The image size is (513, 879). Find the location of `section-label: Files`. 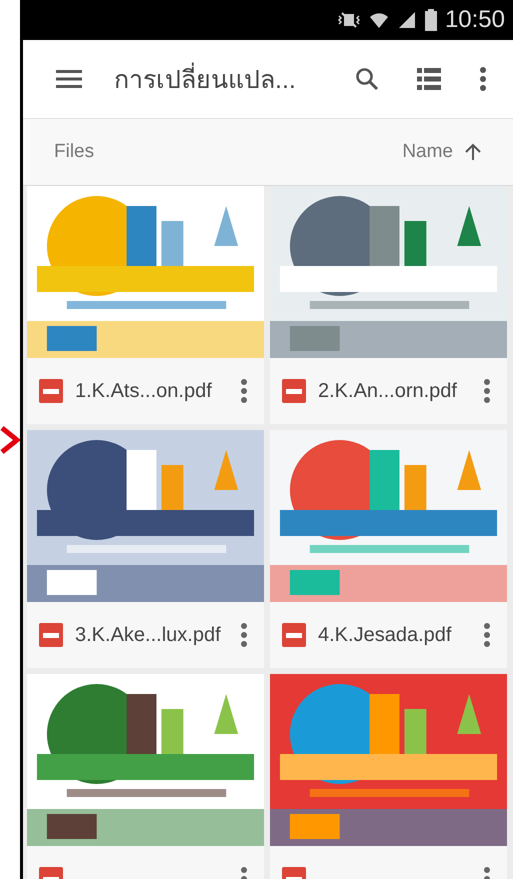

section-label: Files is located at coordinates (74, 152).